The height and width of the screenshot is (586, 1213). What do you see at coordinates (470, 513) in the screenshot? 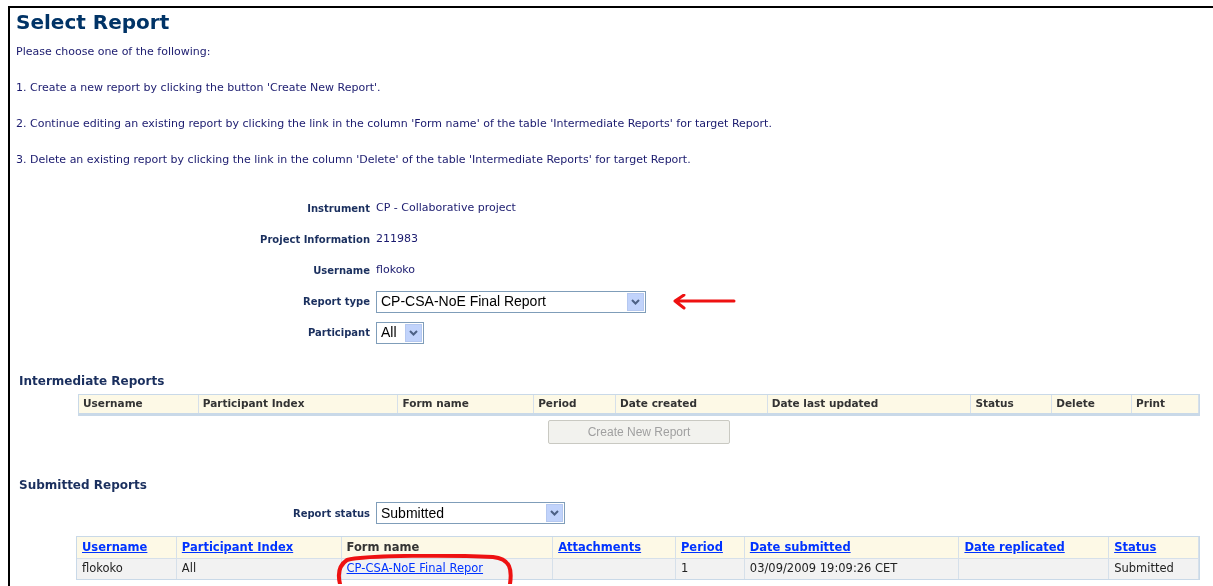
I see `dropdown: Submitted` at bounding box center [470, 513].